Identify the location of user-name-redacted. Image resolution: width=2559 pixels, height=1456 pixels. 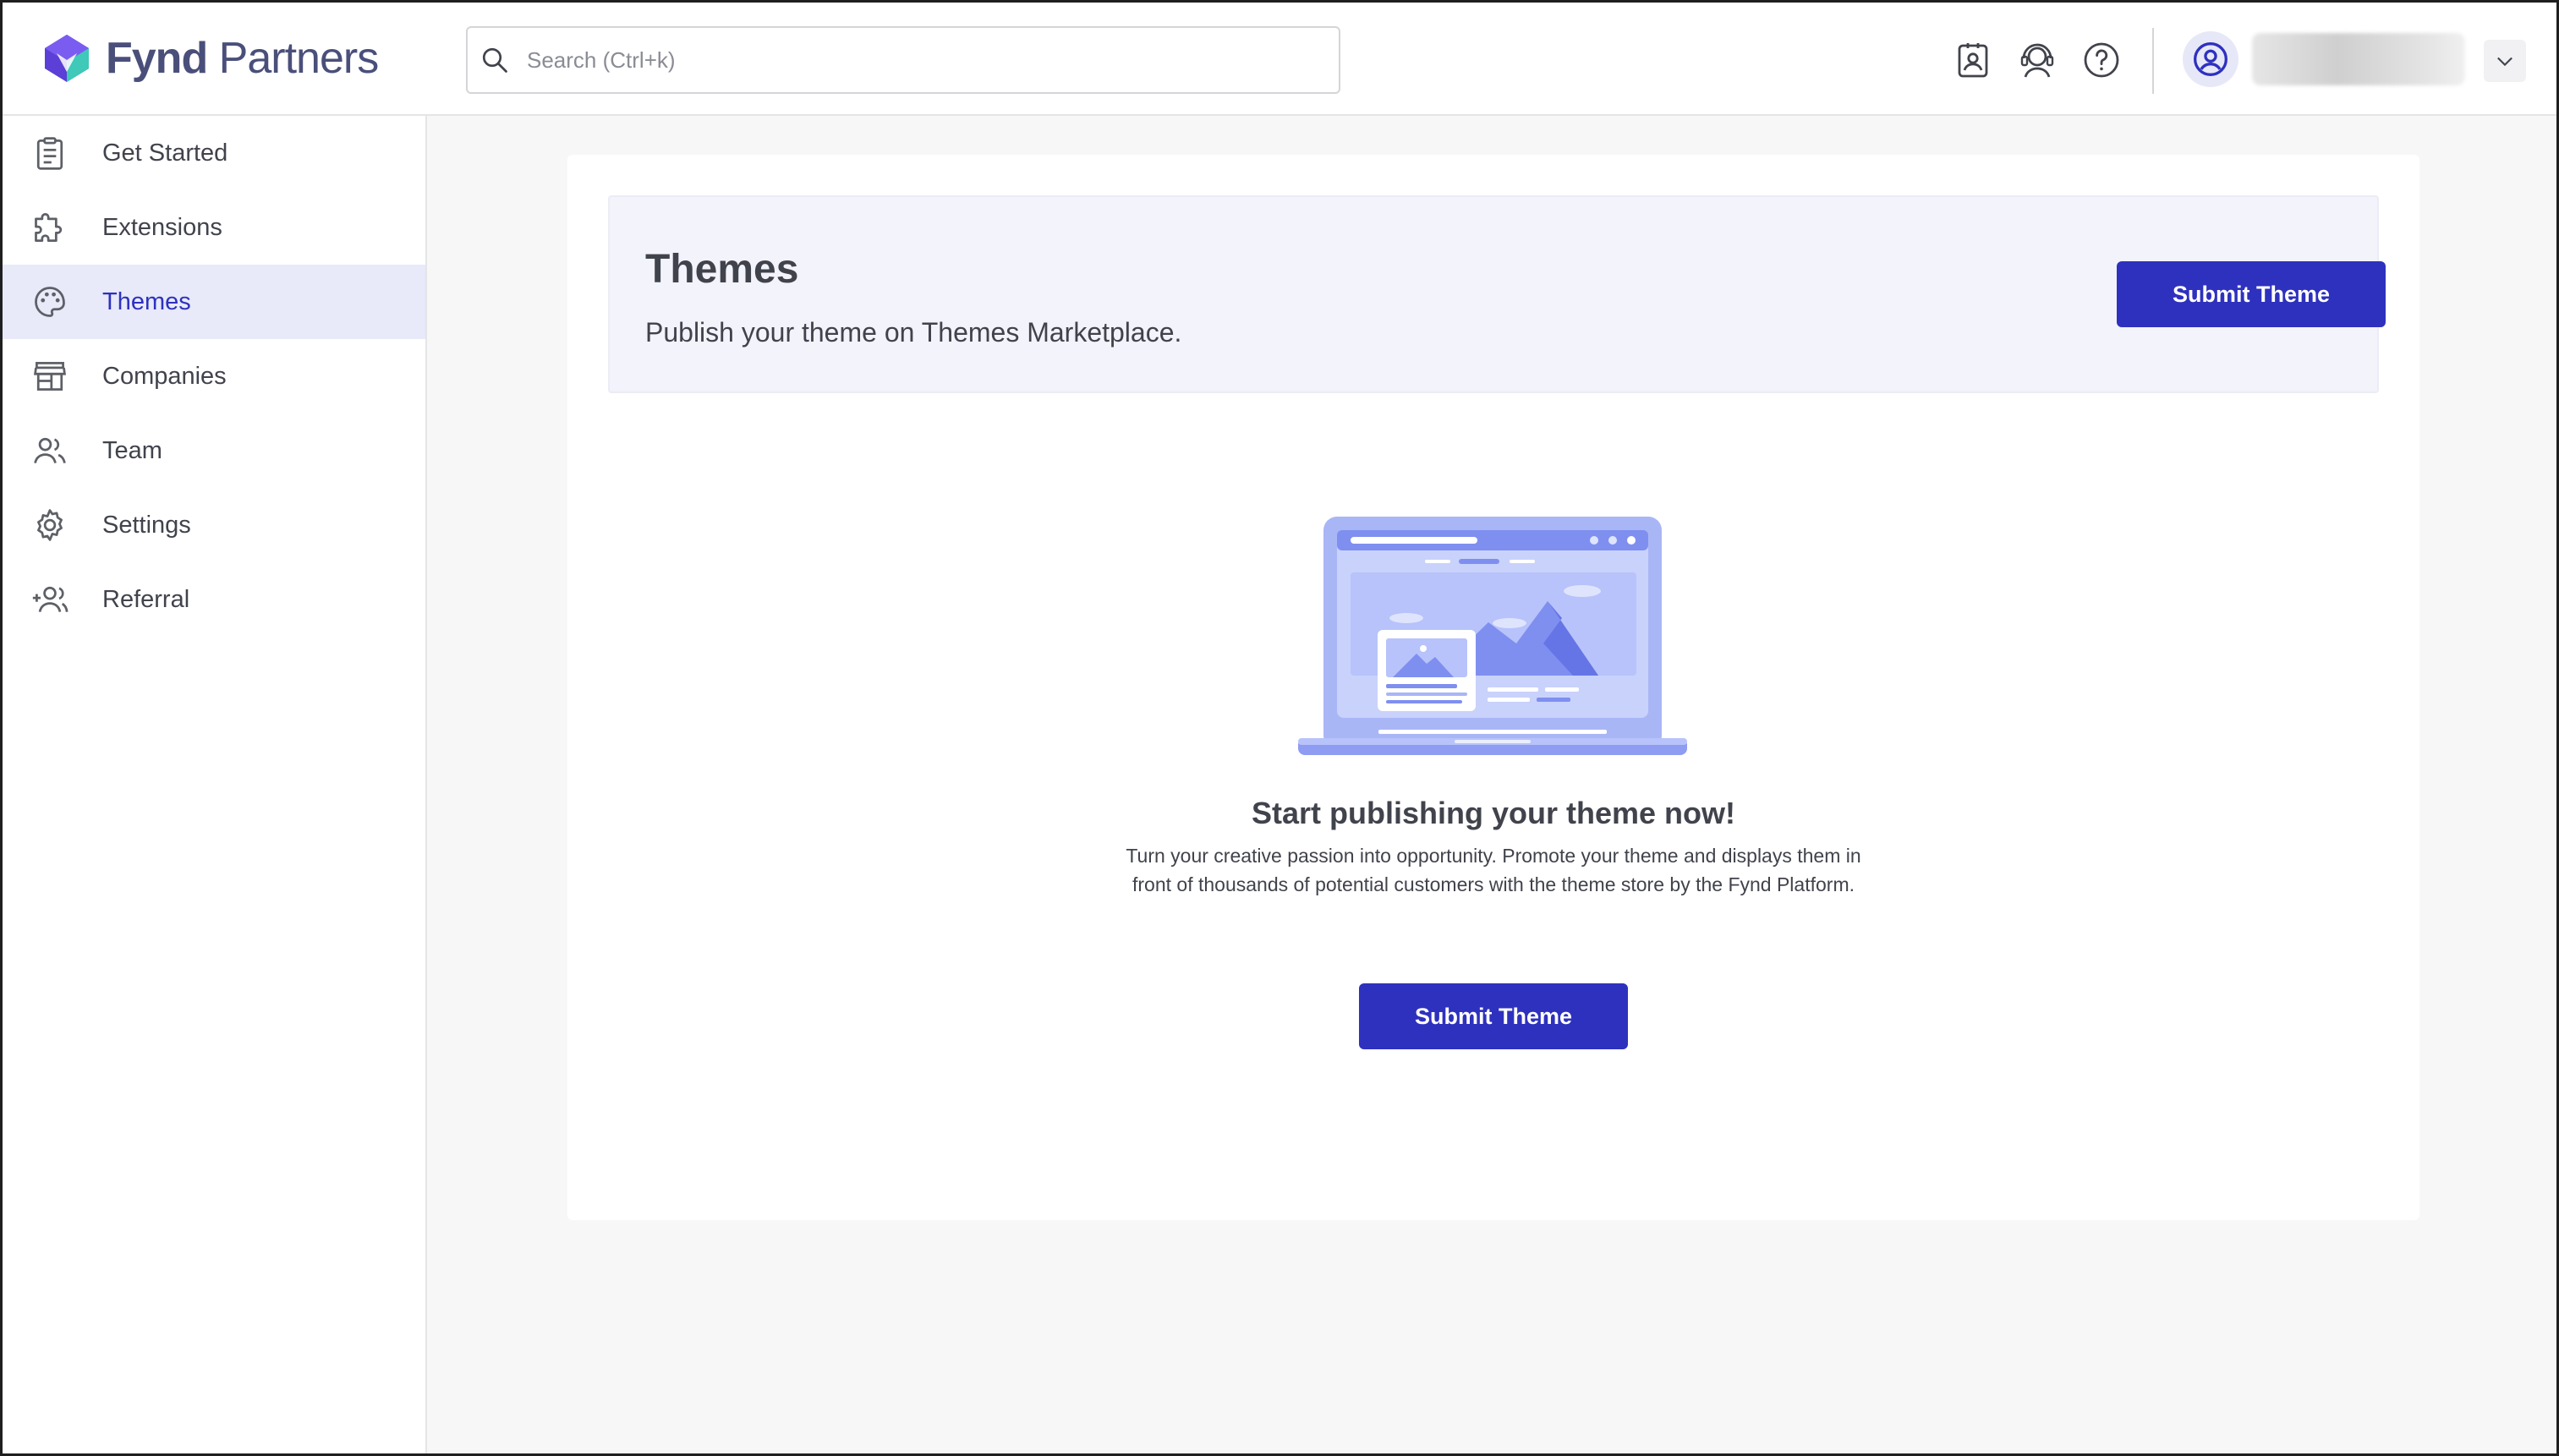
(2358, 59).